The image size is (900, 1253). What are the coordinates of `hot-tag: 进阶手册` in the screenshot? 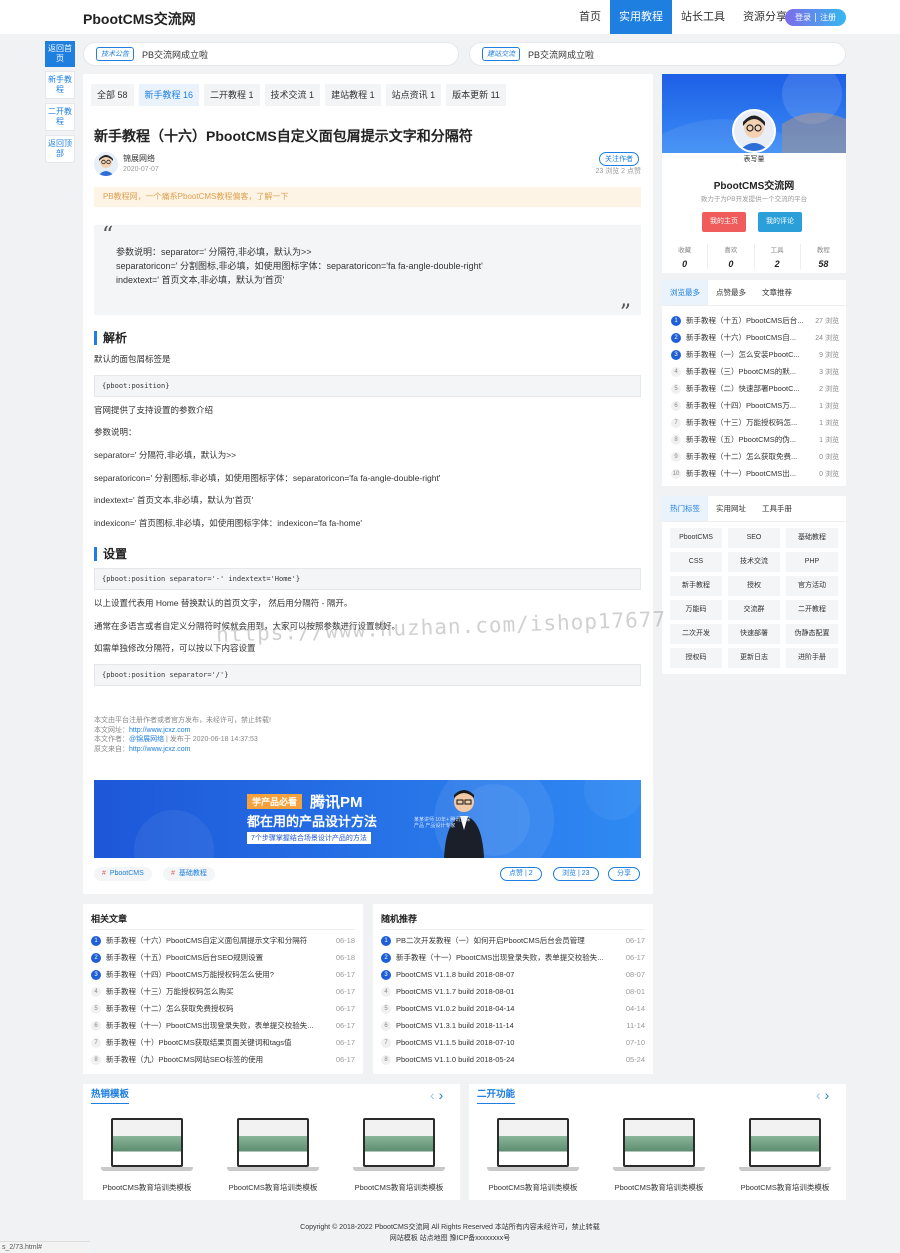 It's located at (812, 658).